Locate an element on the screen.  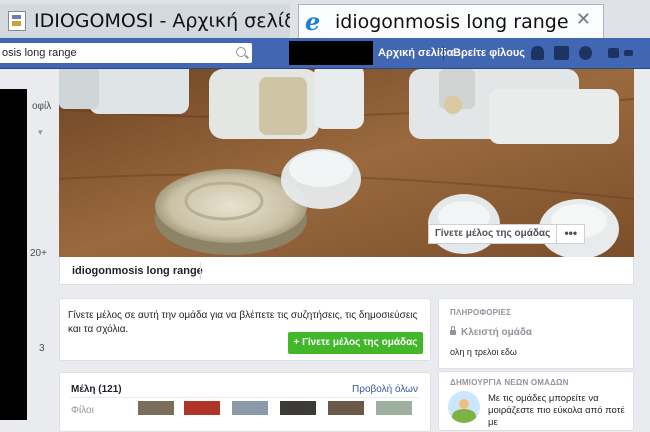
quick-help-icon is located at coordinates (613, 53).